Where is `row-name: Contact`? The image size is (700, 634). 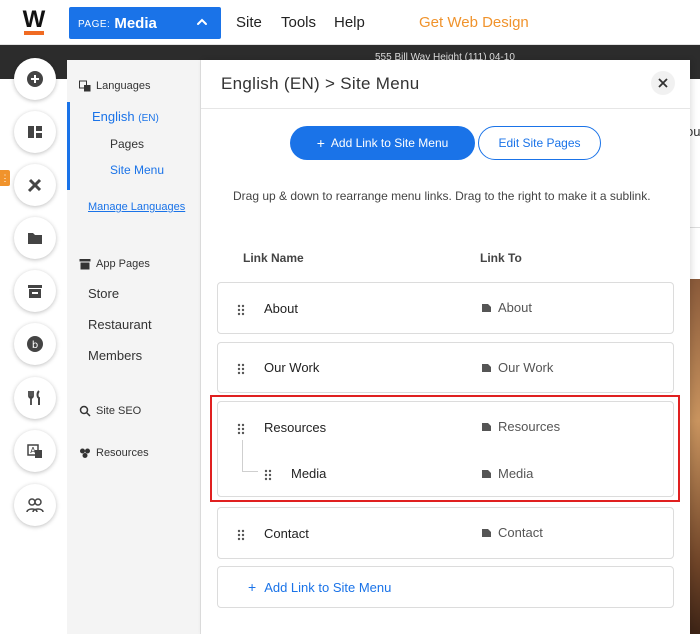 row-name: Contact is located at coordinates (286, 533).